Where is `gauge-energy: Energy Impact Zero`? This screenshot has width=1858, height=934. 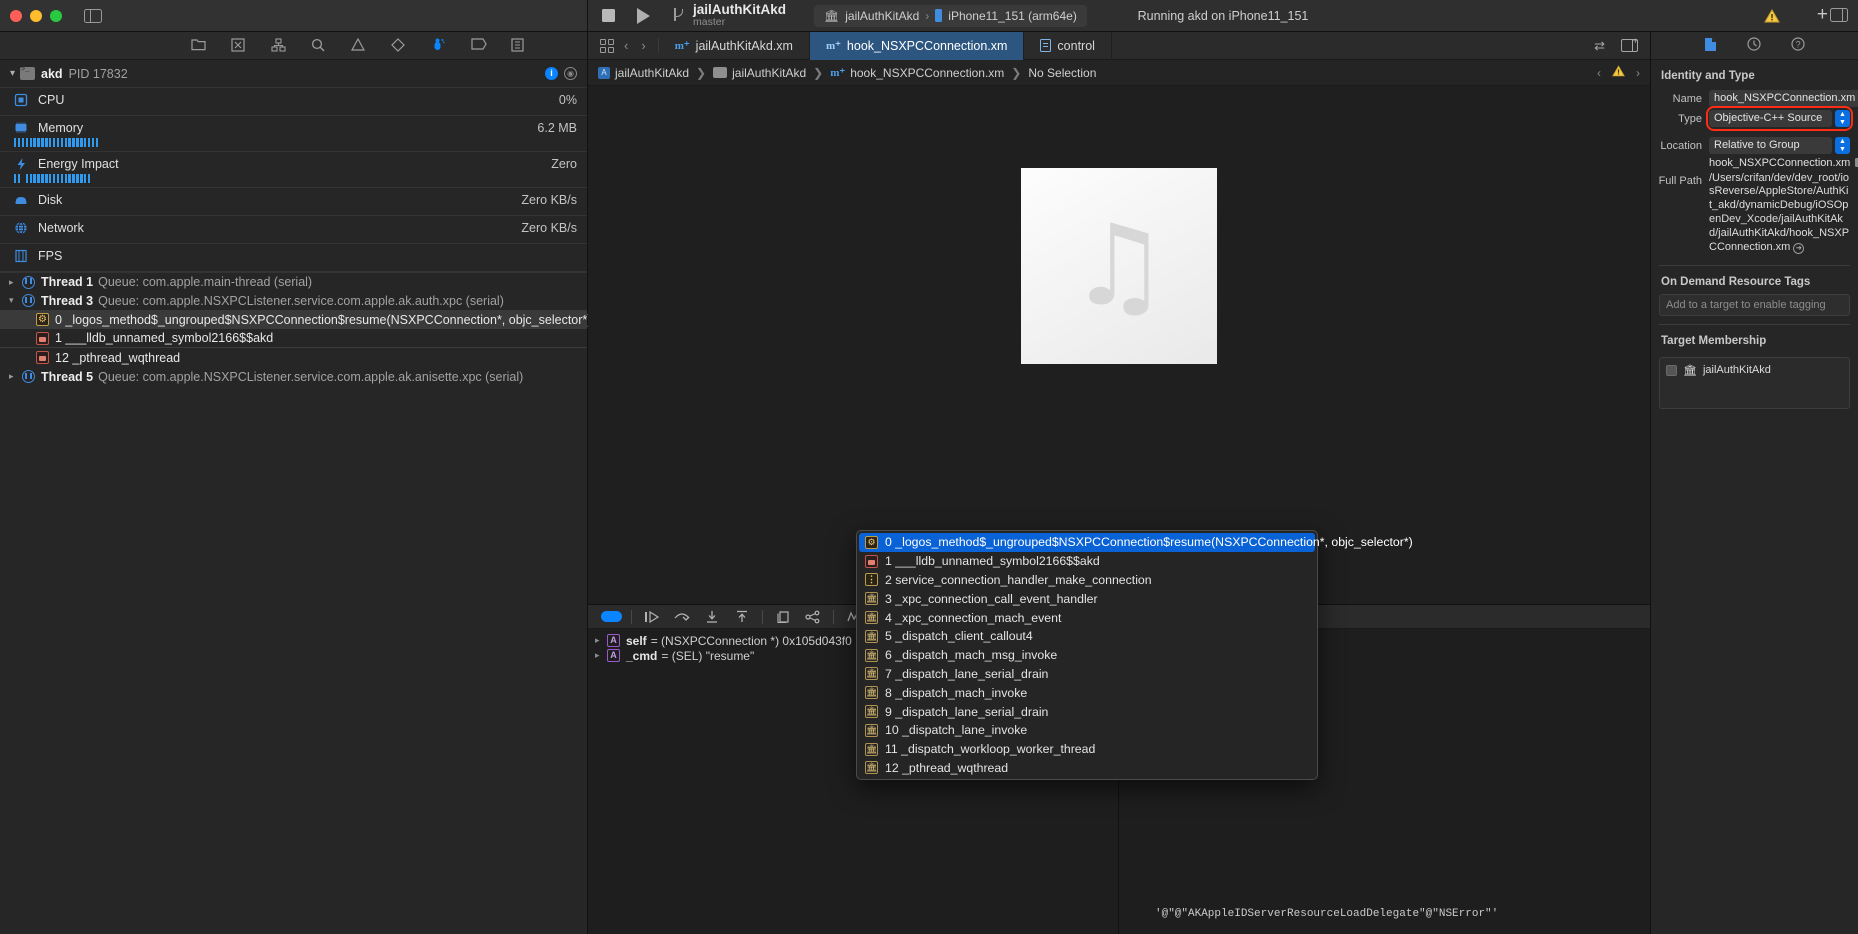 gauge-energy: Energy Impact Zero is located at coordinates (293, 170).